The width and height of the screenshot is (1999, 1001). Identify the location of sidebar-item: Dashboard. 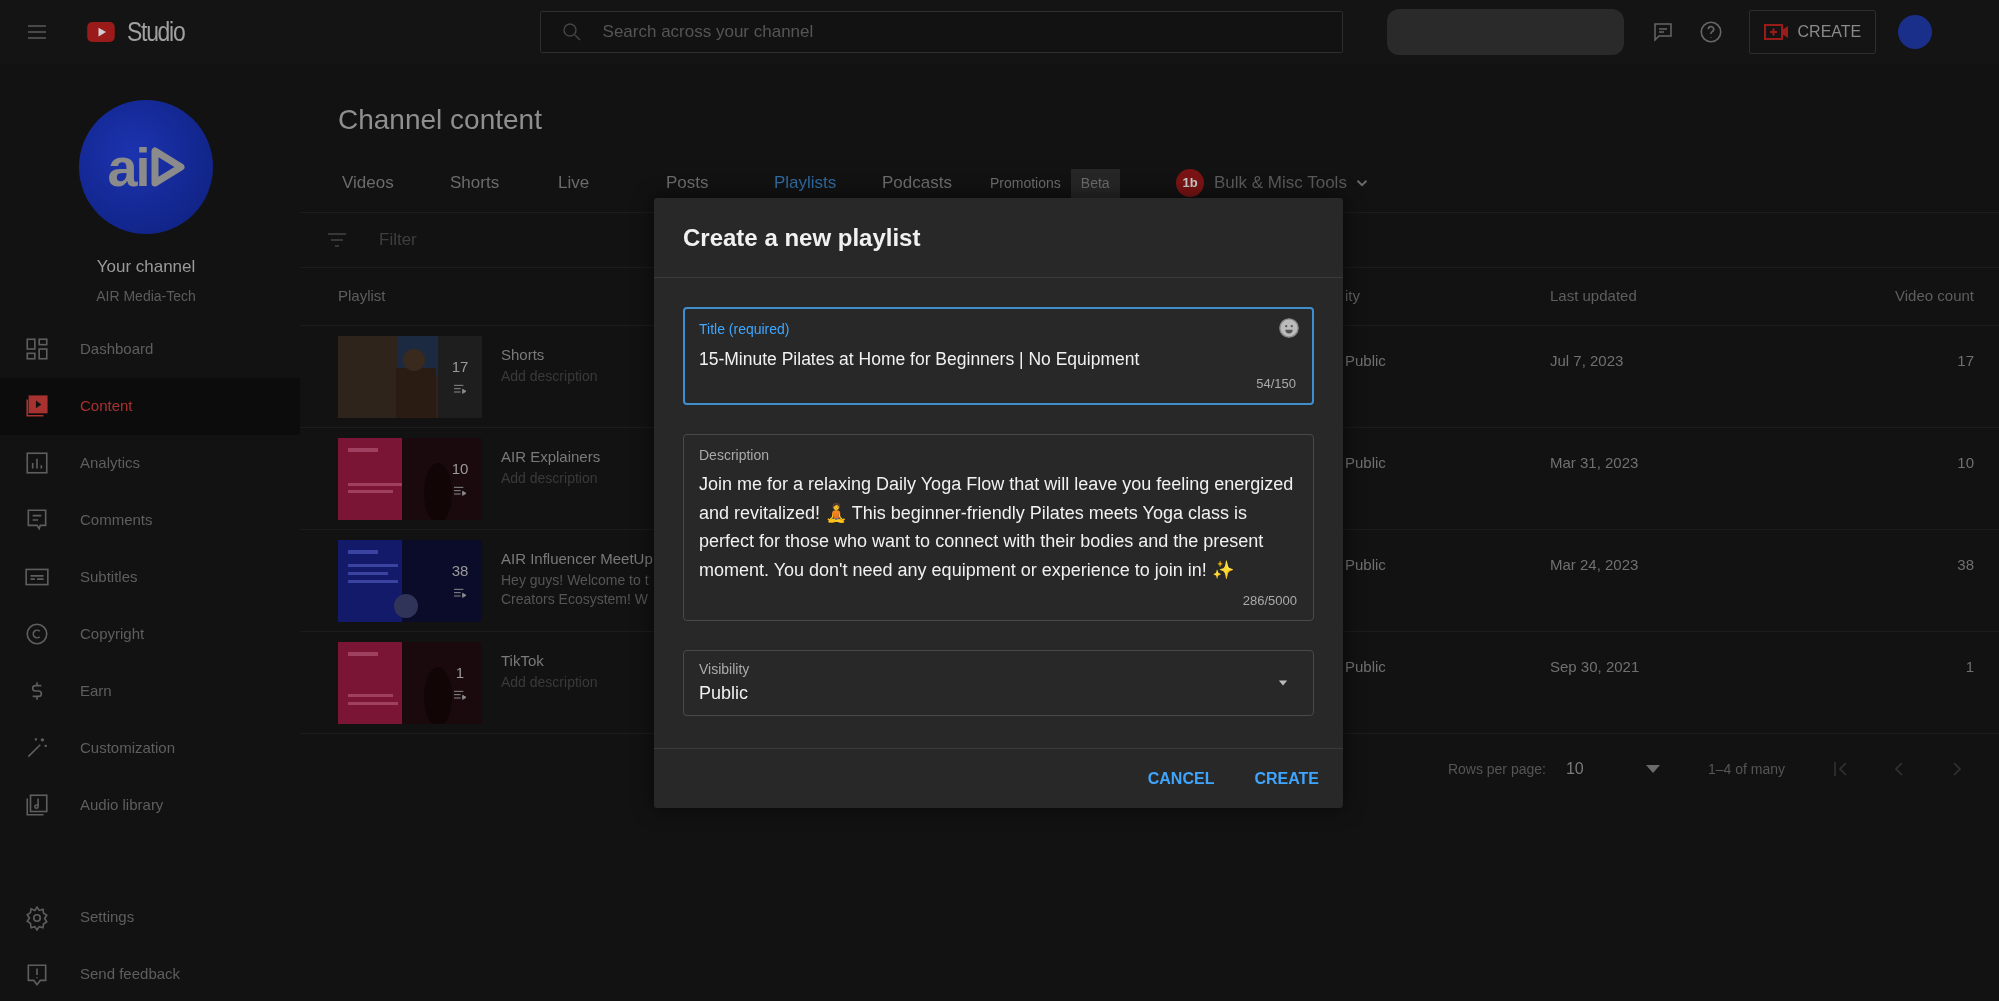
(150, 349).